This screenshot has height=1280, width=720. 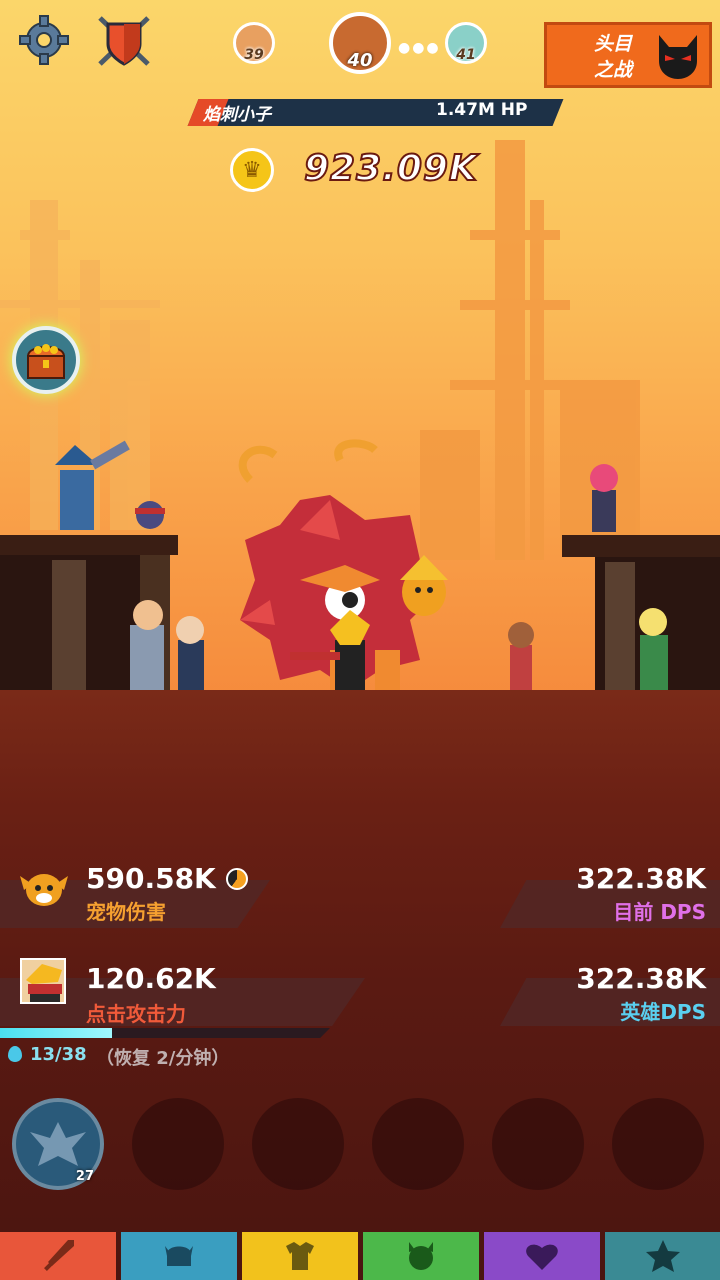 What do you see at coordinates (653, 649) in the screenshot?
I see `hero-elf-girl` at bounding box center [653, 649].